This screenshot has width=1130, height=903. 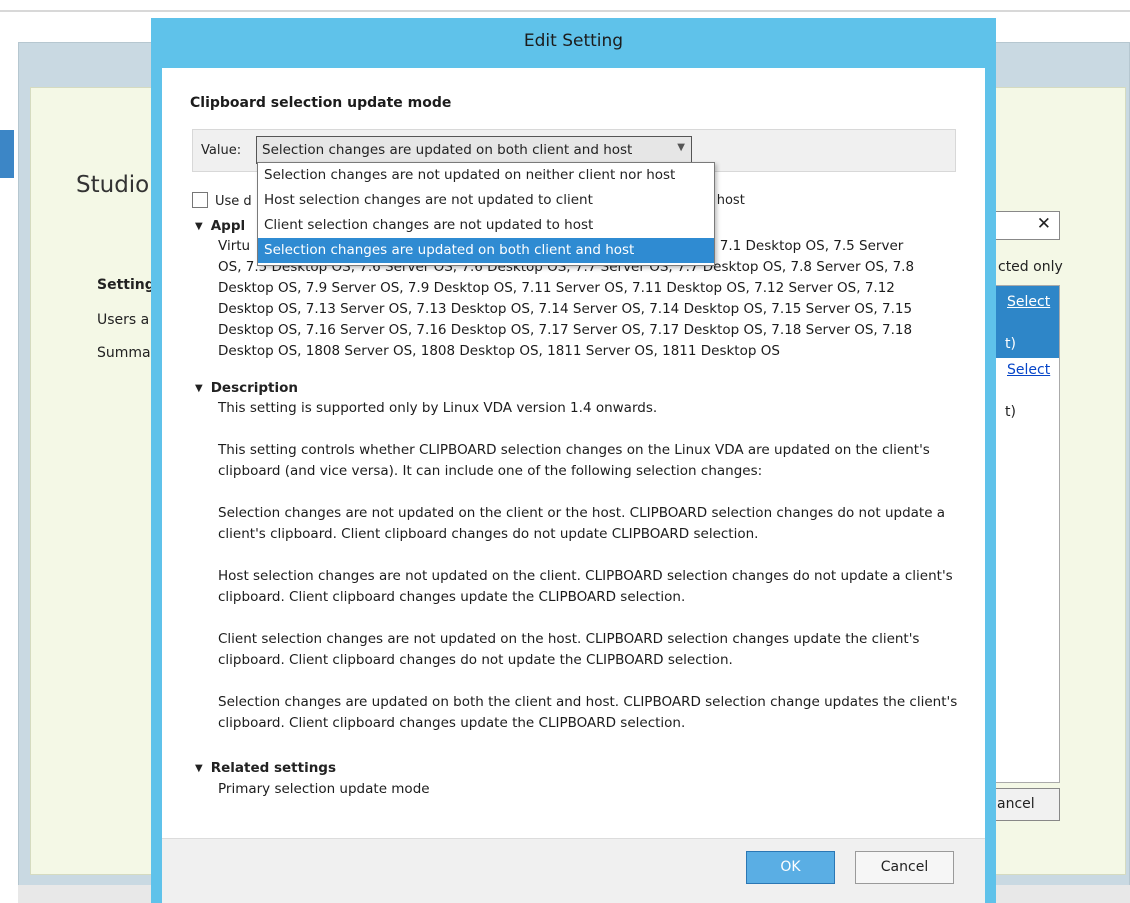 What do you see at coordinates (565, 11) in the screenshot?
I see `top-divider` at bounding box center [565, 11].